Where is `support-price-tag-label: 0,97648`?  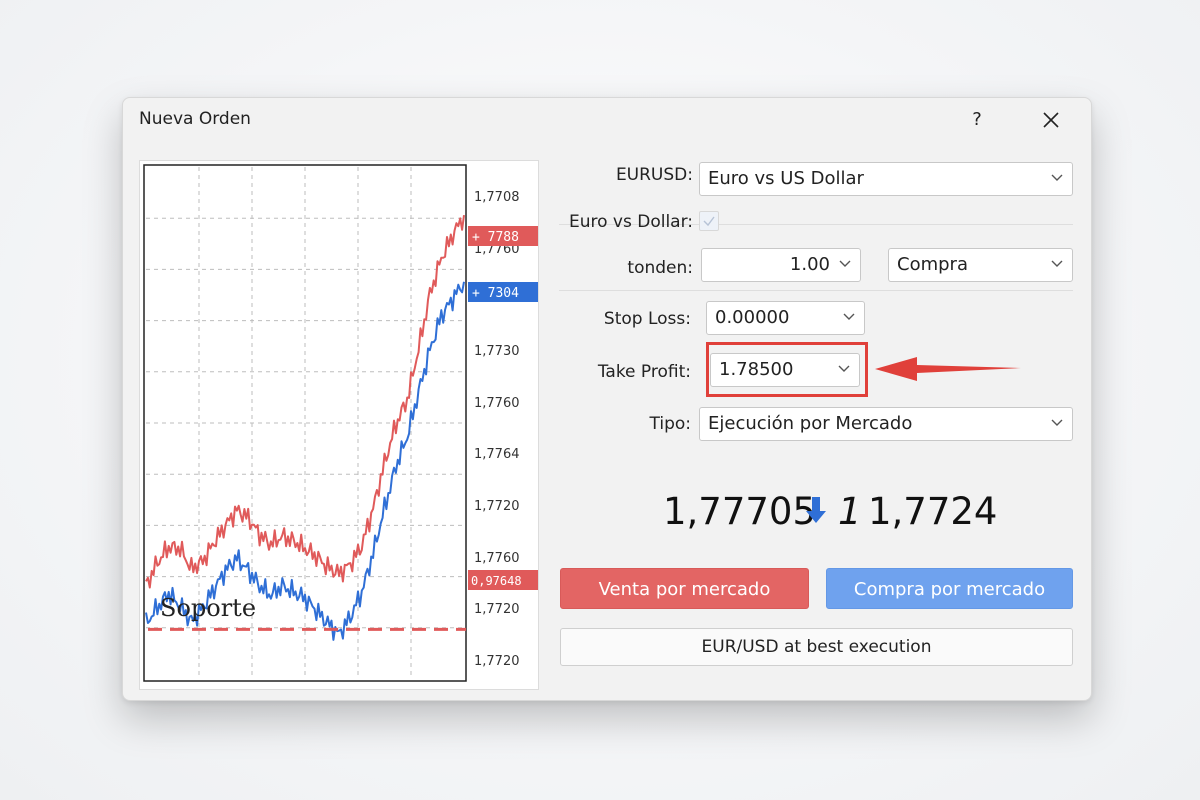
support-price-tag-label: 0,97648 is located at coordinates (496, 581).